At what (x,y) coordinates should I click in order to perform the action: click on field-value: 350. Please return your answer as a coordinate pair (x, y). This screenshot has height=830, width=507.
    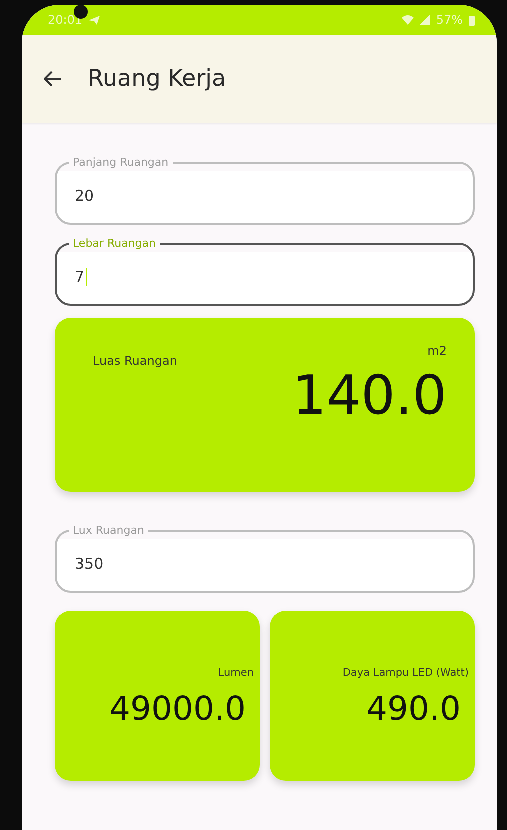
    Looking at the image, I should click on (89, 563).